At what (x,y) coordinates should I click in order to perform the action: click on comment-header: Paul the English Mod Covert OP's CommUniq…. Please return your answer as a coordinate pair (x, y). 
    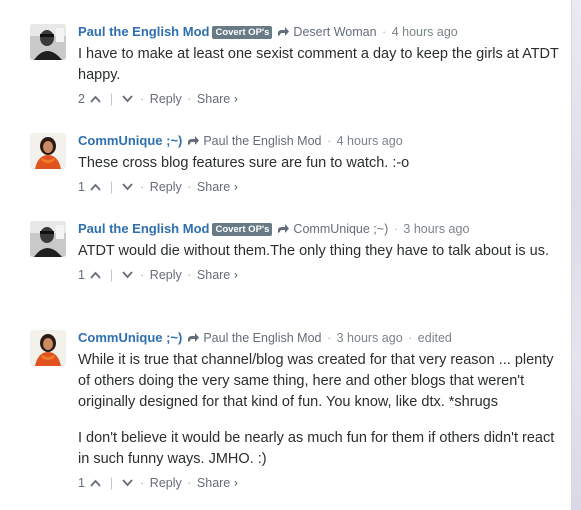
    Looking at the image, I should click on (319, 229).